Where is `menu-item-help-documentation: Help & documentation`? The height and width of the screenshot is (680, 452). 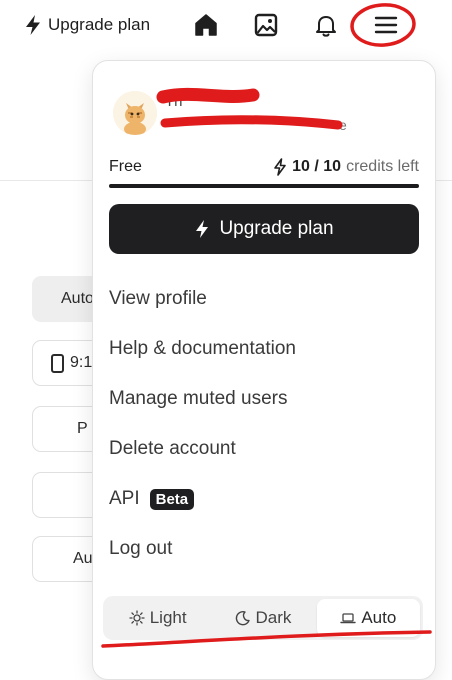
menu-item-help-documentation: Help & documentation is located at coordinates (264, 349).